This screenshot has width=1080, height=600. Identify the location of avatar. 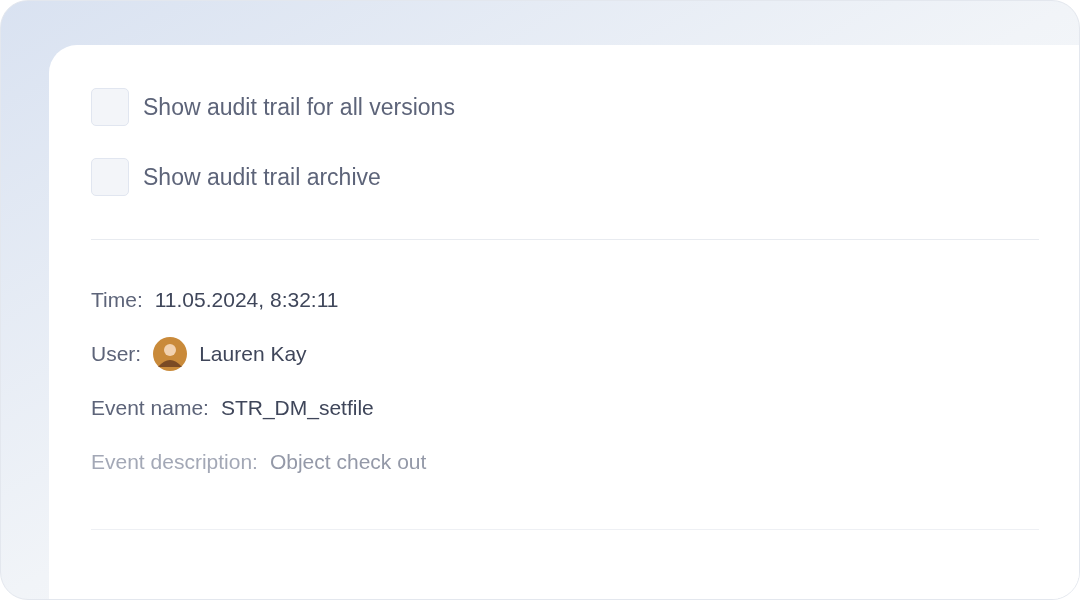
(170, 353).